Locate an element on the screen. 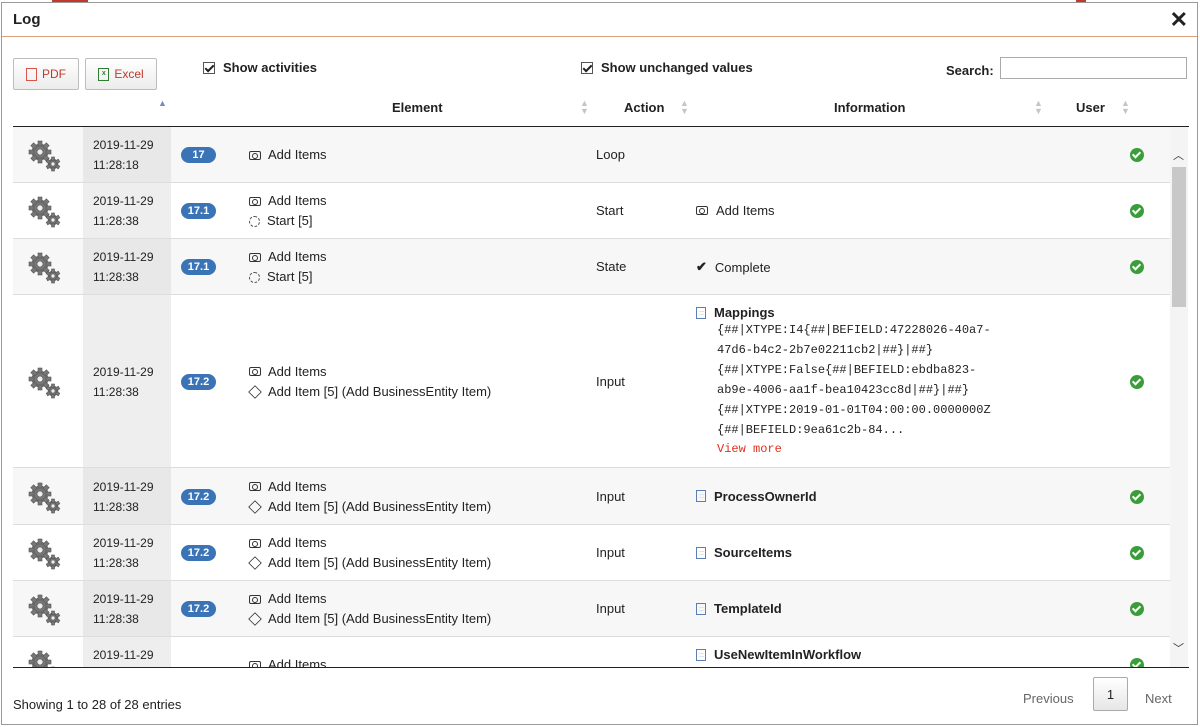  information-cell: UseNewItemInWorkflow is located at coordinates (778, 654).